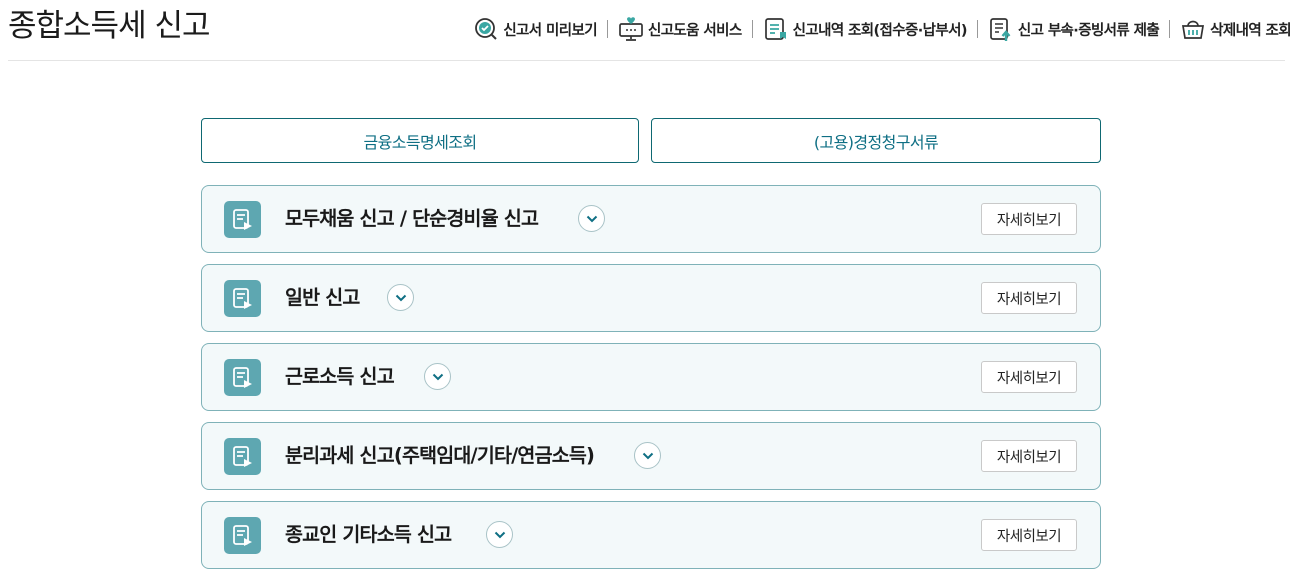  I want to click on section-earned-income-filing: 근로소득 신고 자세히보기, so click(651, 377).